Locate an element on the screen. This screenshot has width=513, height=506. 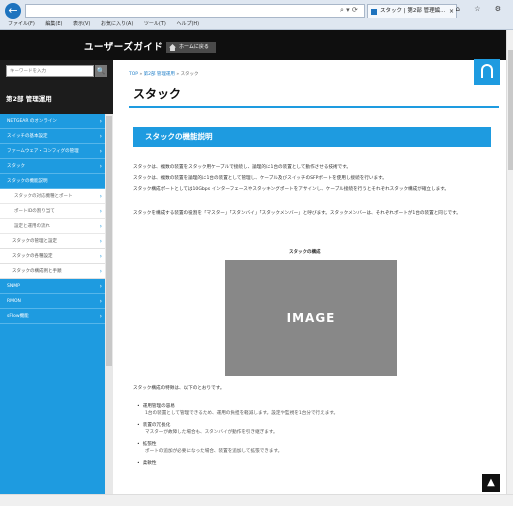
arrow-up-icon: ▲ is located at coordinates (491, 482).